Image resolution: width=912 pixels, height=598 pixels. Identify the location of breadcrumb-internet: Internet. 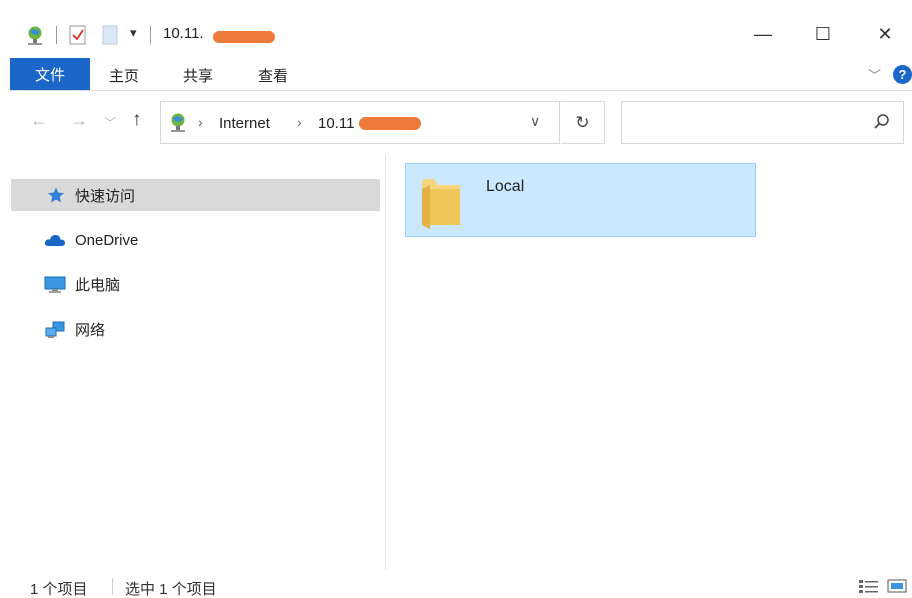
(244, 123).